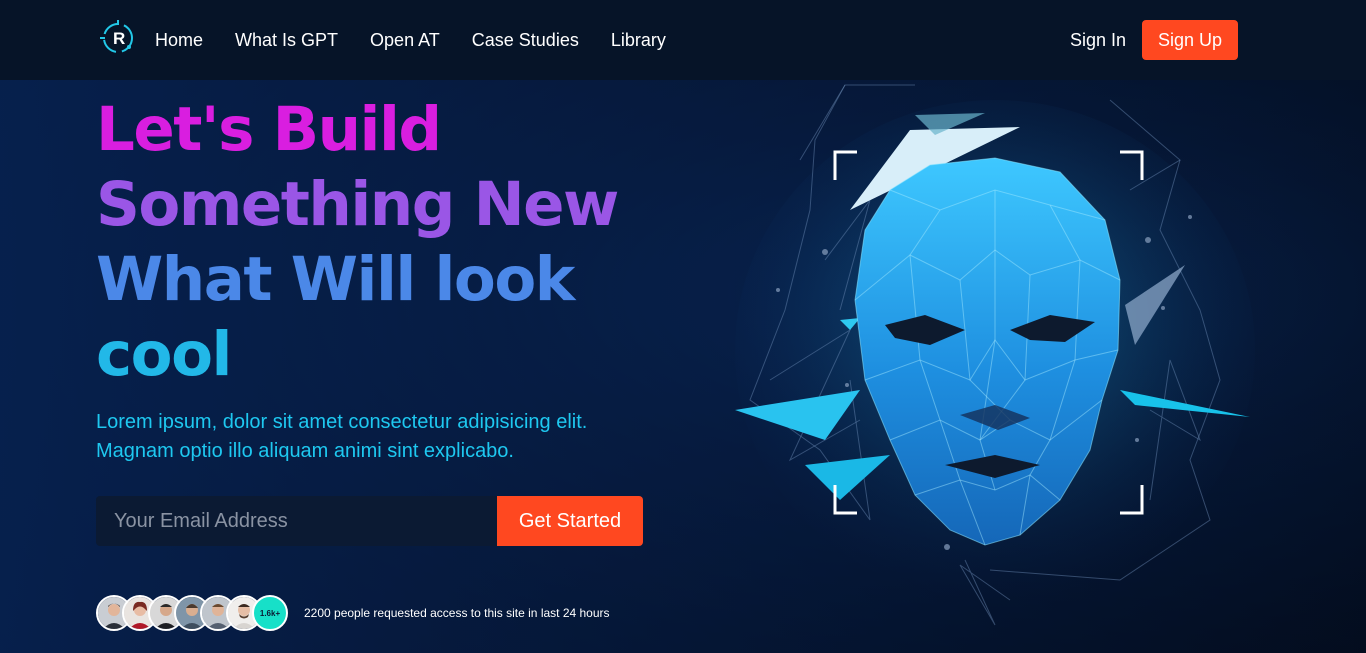 This screenshot has height=653, width=1366. Describe the element at coordinates (405, 40) in the screenshot. I see `nav-open-at: Open AT` at that location.